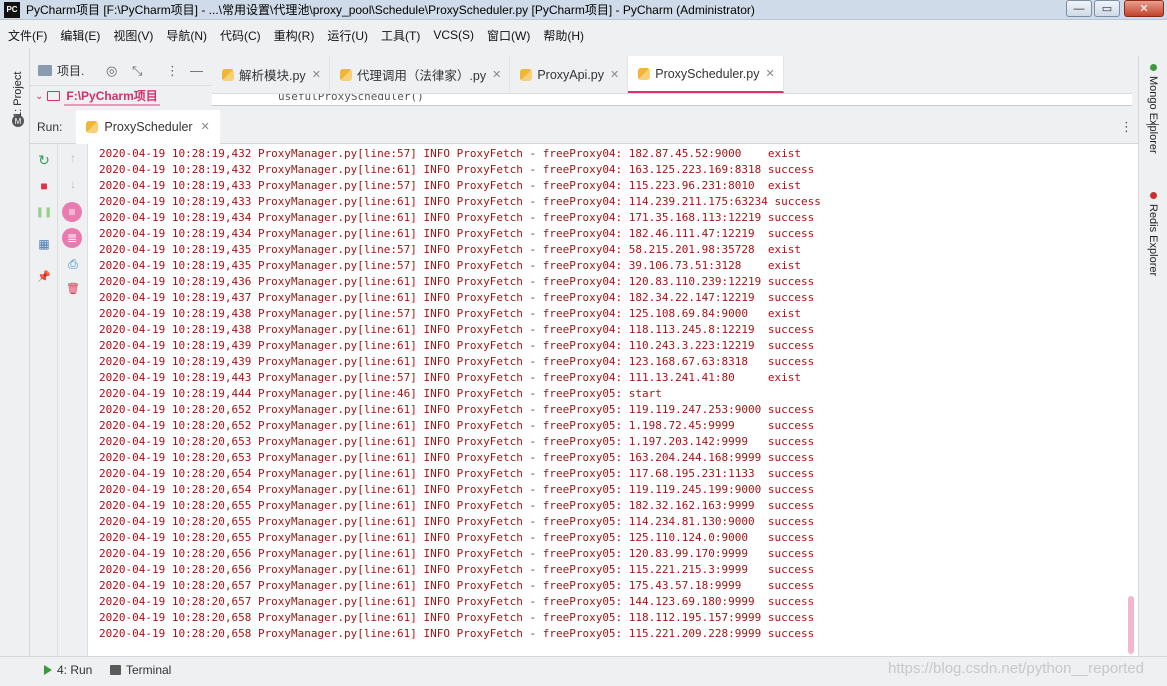 This screenshot has height=686, width=1167. I want to click on terminal-icon, so click(115, 670).